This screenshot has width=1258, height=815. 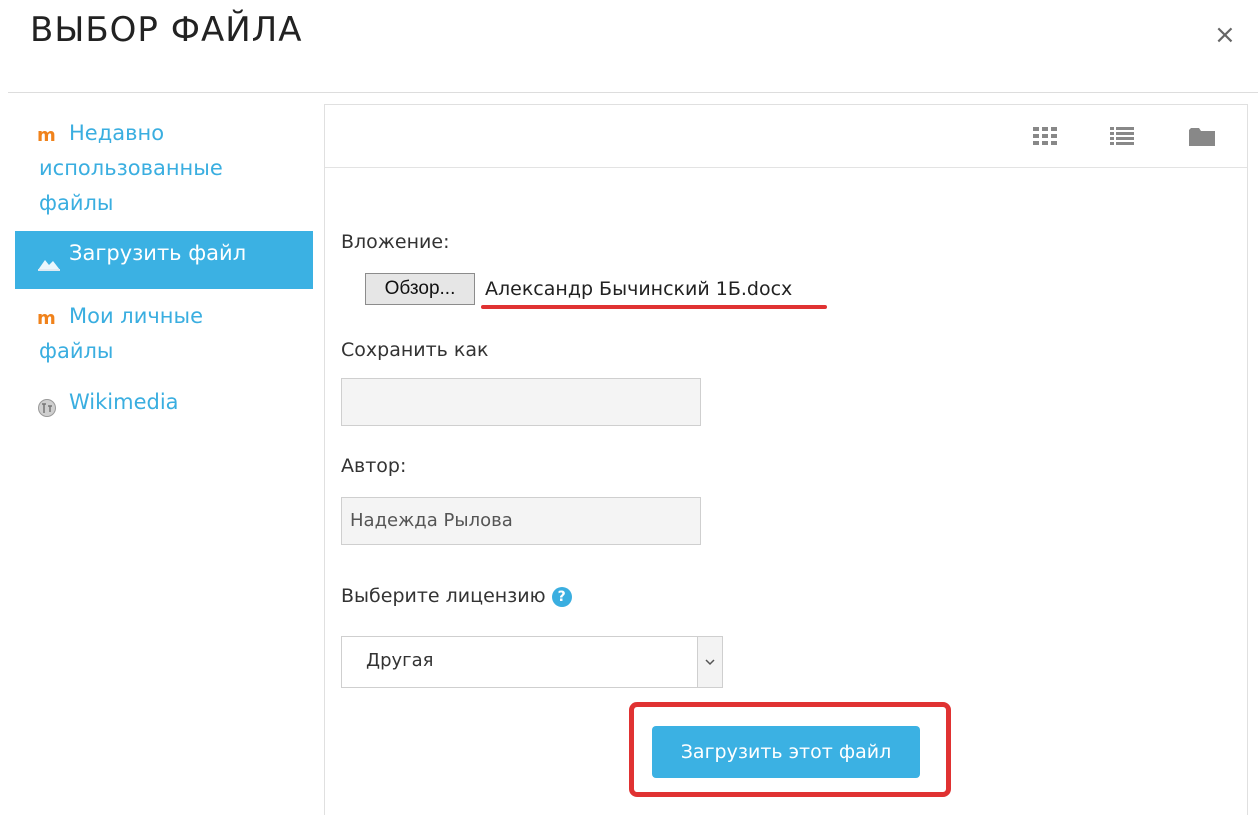 I want to click on license-label-row: Выберите лицензию?, so click(x=456, y=596).